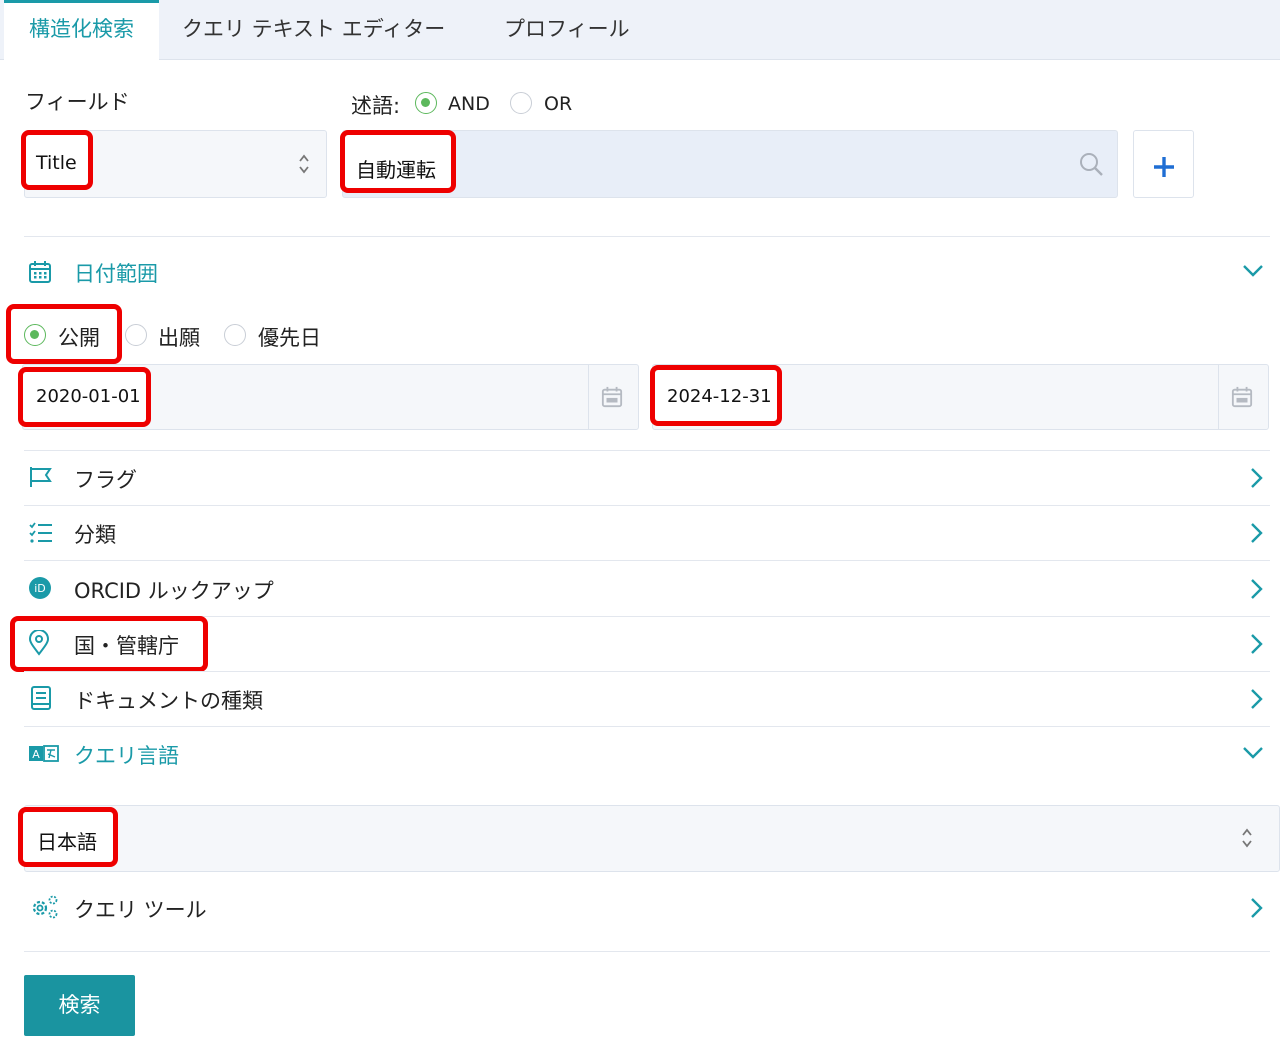 This screenshot has height=1045, width=1280. What do you see at coordinates (67, 840) in the screenshot?
I see `language-select-value: 日本語` at bounding box center [67, 840].